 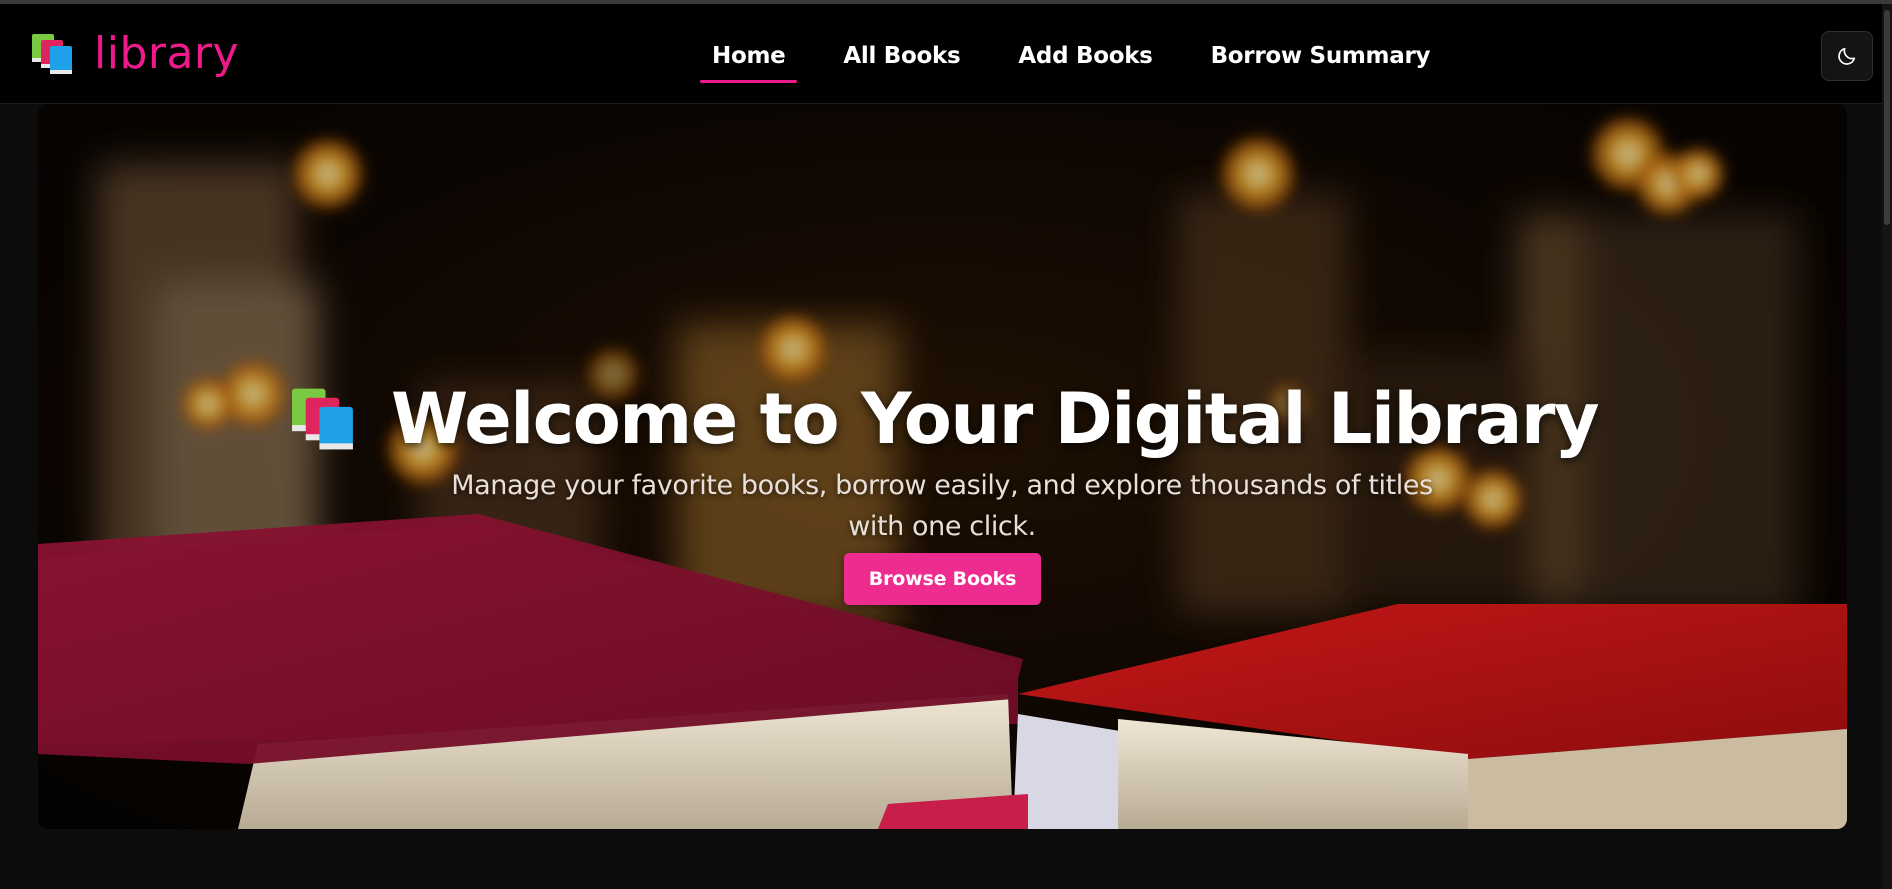 What do you see at coordinates (1085, 56) in the screenshot?
I see `nav-link-add-books: Add Books` at bounding box center [1085, 56].